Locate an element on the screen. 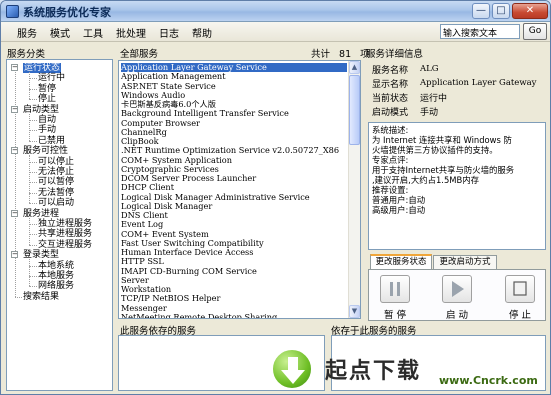 Image resolution: width=551 pixels, height=395 pixels. maximize-button: □ is located at coordinates (501, 11).